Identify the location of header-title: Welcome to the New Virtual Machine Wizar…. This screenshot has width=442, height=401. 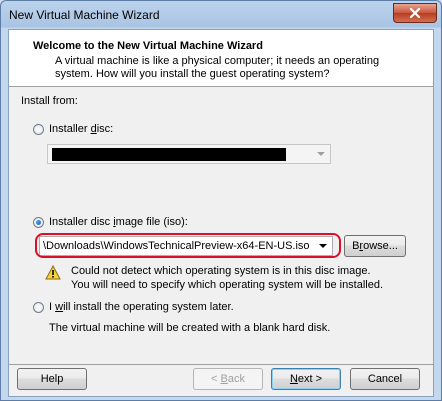
(148, 46).